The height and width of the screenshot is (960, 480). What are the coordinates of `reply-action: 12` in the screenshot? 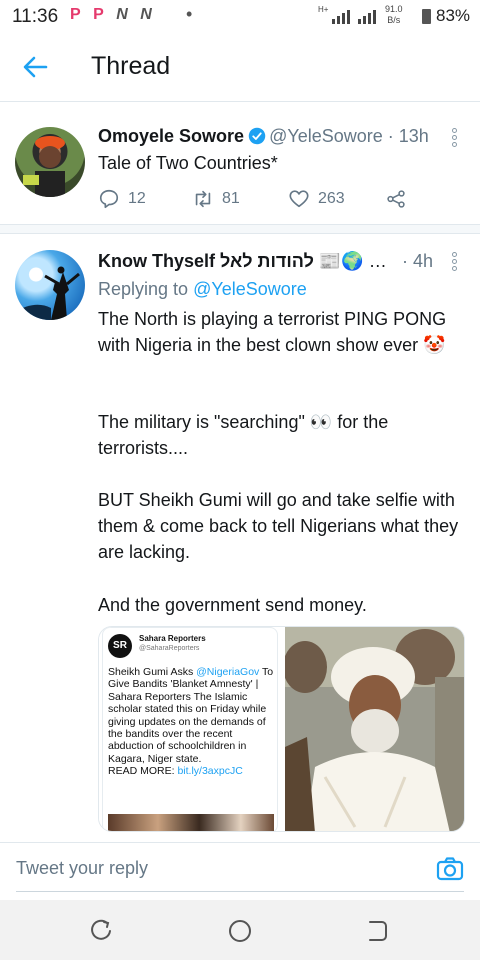 It's located at (122, 199).